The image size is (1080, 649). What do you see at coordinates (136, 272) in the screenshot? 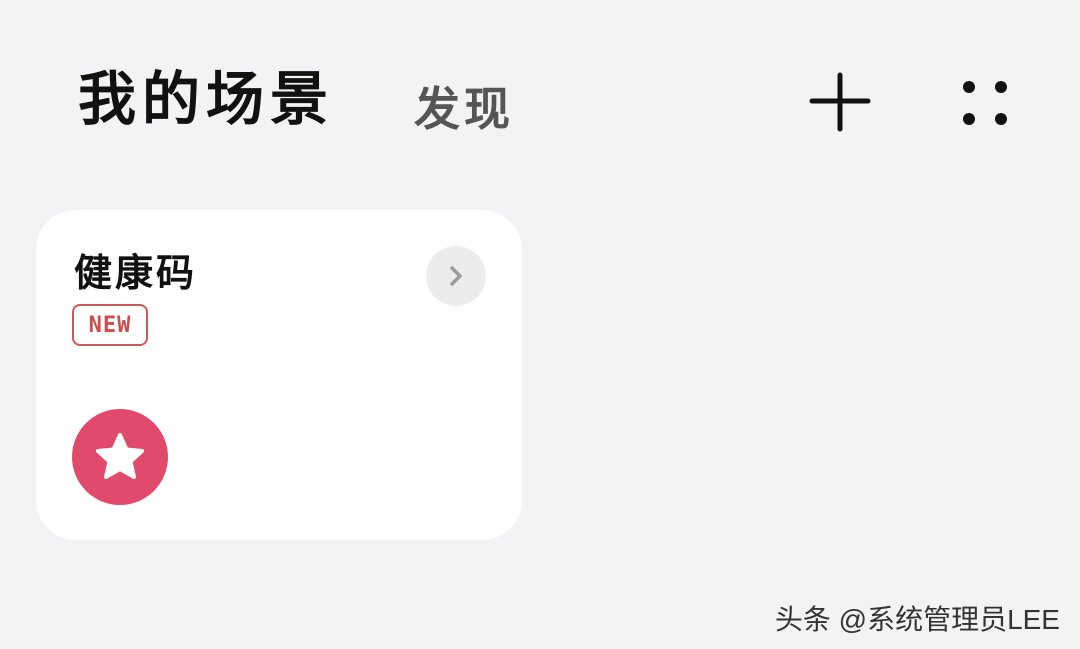
I see `scene-card-title: 健康码` at bounding box center [136, 272].